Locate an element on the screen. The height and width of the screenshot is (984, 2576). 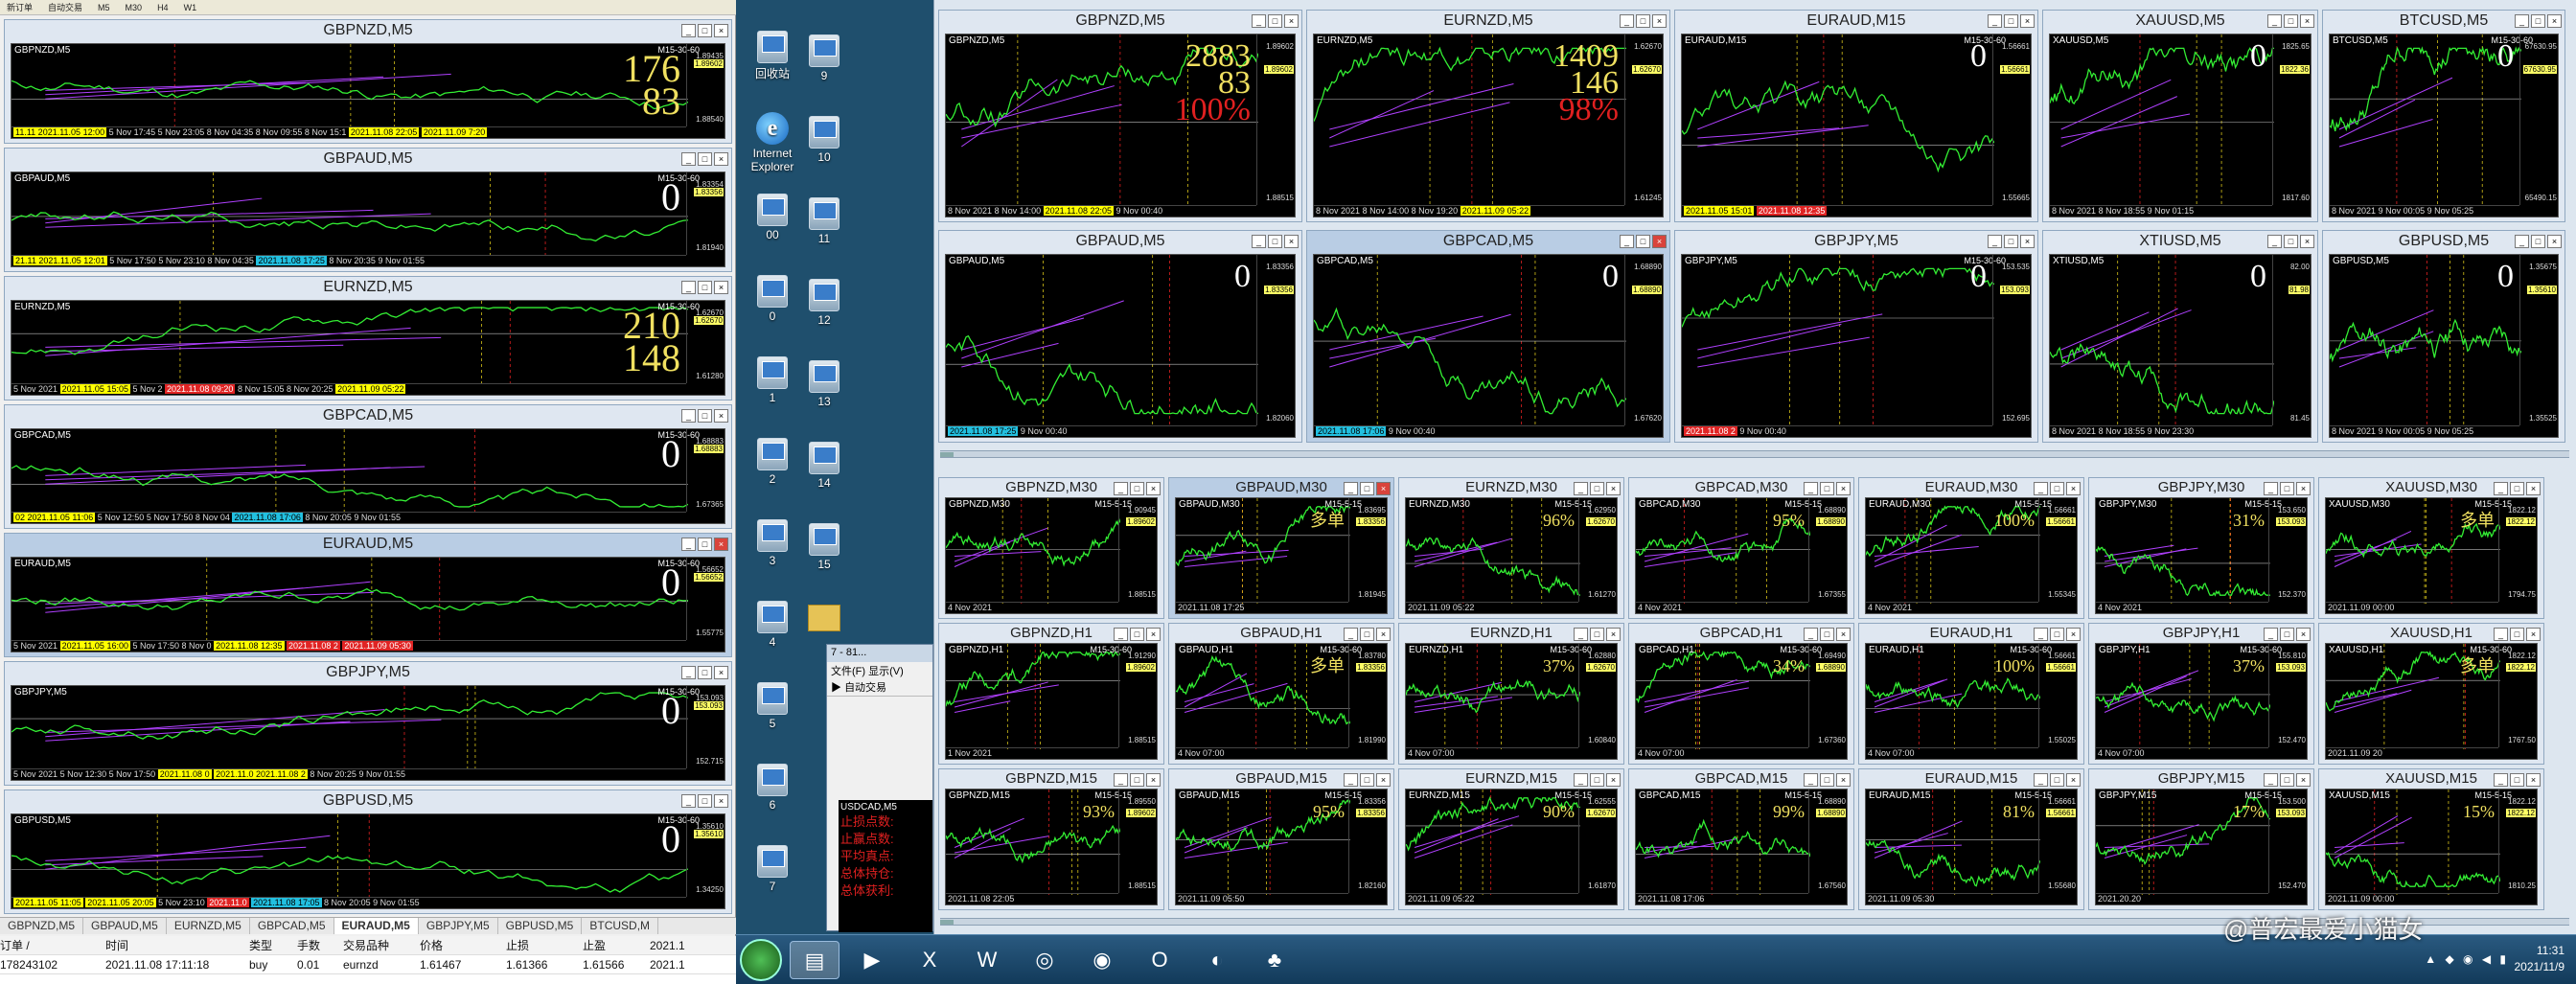
desktop-icon-app: 3 is located at coordinates (772, 543).